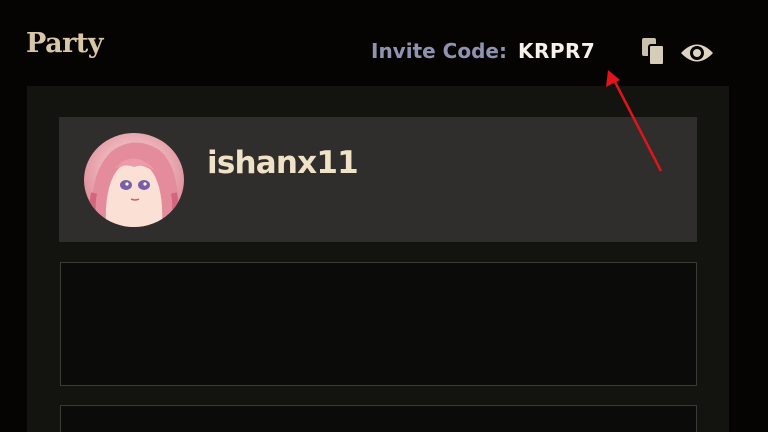 The height and width of the screenshot is (432, 768). Describe the element at coordinates (134, 180) in the screenshot. I see `avatar` at that location.